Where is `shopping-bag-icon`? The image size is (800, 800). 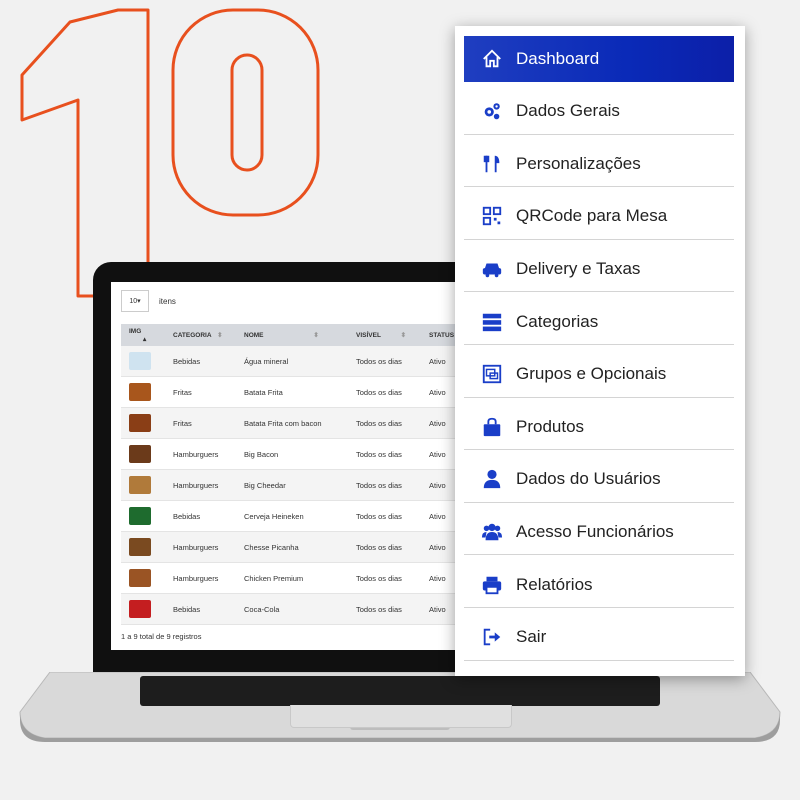
shopping-bag-icon is located at coordinates (492, 427).